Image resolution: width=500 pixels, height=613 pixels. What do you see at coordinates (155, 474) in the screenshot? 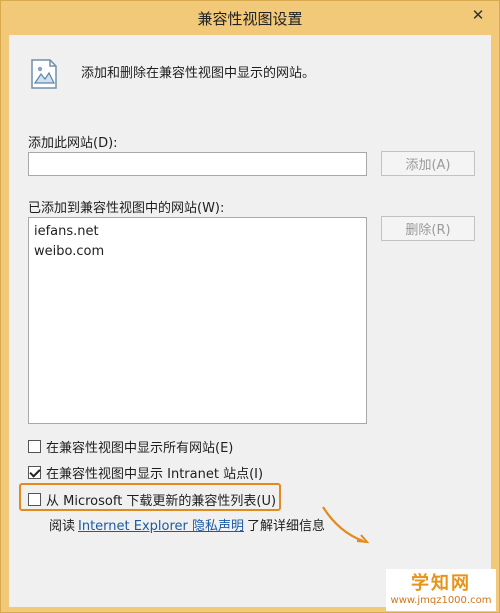
I see `show-intranet-label: 在兼容性视图中显示 Intranet 站点(I)` at bounding box center [155, 474].